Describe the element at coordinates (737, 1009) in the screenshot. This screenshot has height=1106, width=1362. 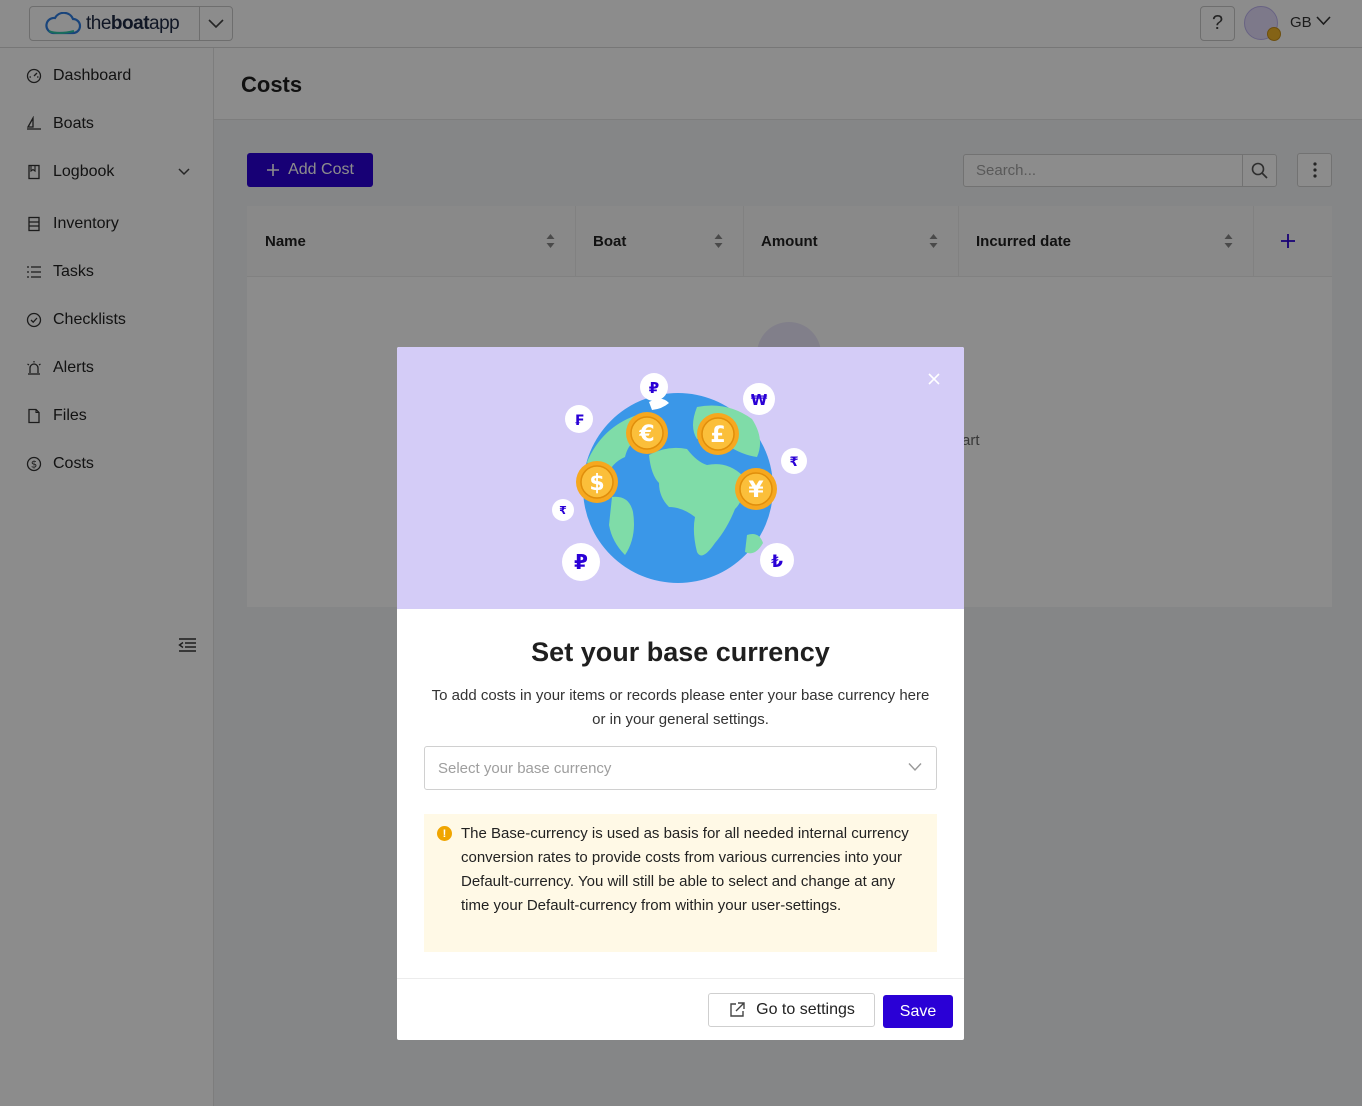
I see `external-link-icon` at that location.